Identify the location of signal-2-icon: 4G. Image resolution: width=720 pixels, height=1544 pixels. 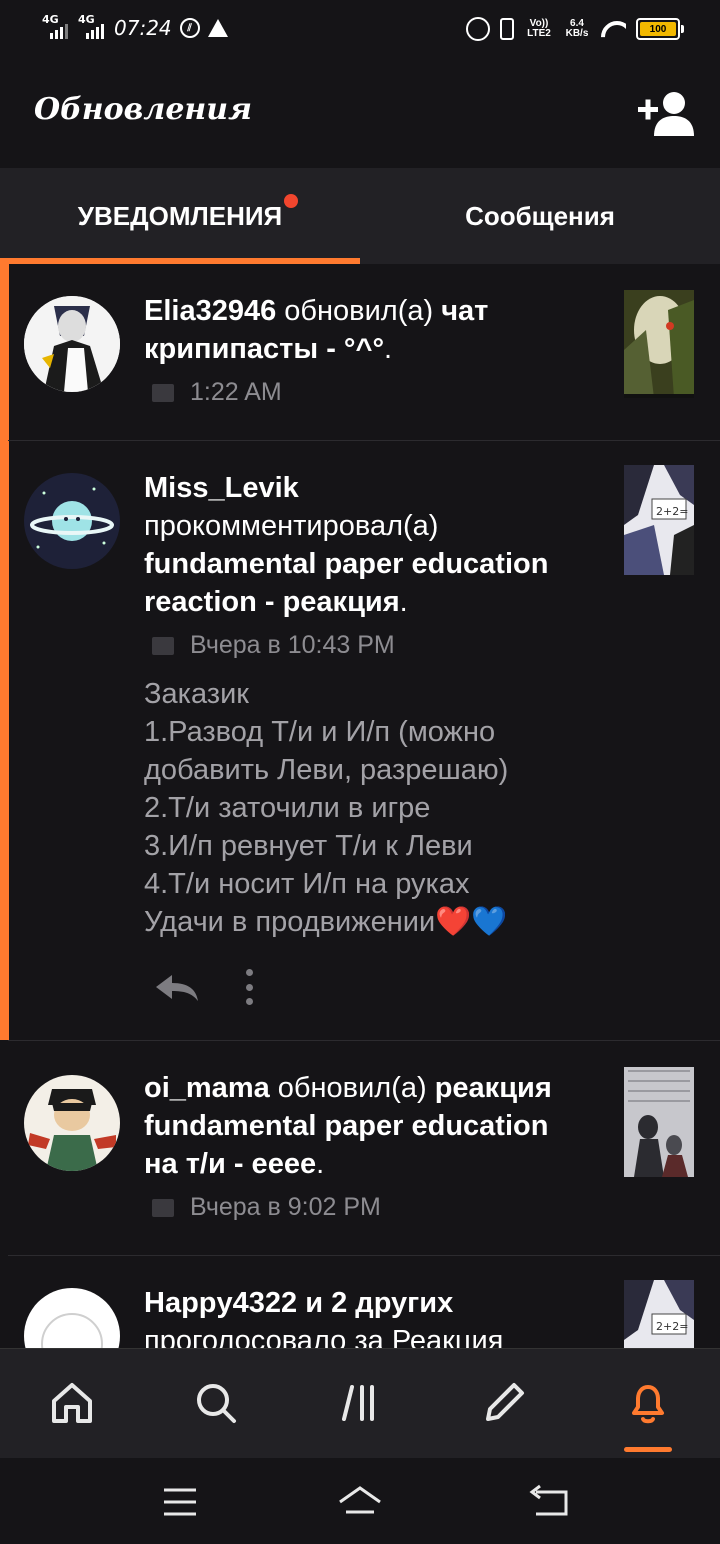
(92, 26).